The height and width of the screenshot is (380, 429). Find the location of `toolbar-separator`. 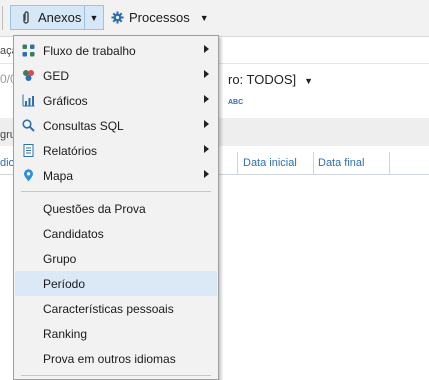

toolbar-separator is located at coordinates (2, 18).